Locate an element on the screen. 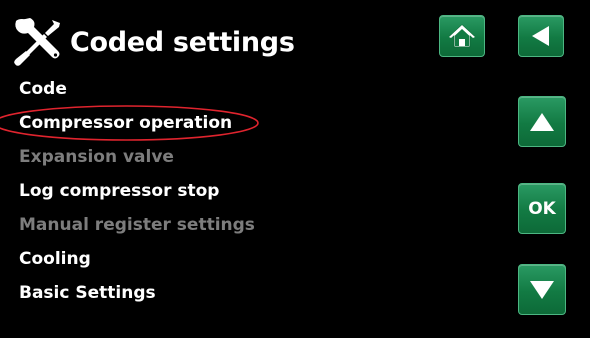 The width and height of the screenshot is (590, 341). back-button is located at coordinates (541, 36).